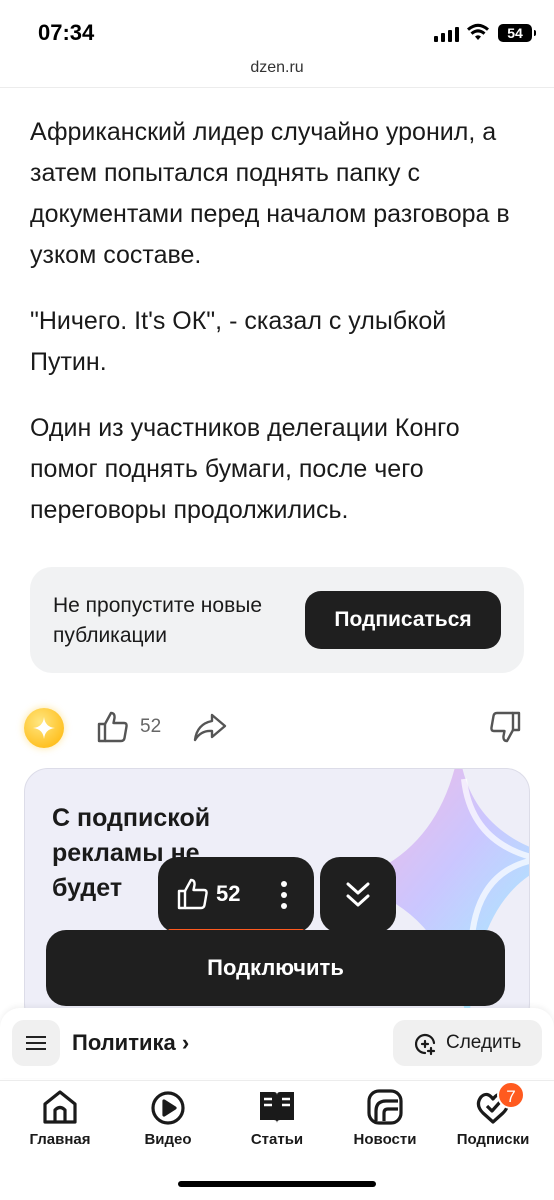  I want to click on connect-subscription-button: Подключить, so click(275, 968).